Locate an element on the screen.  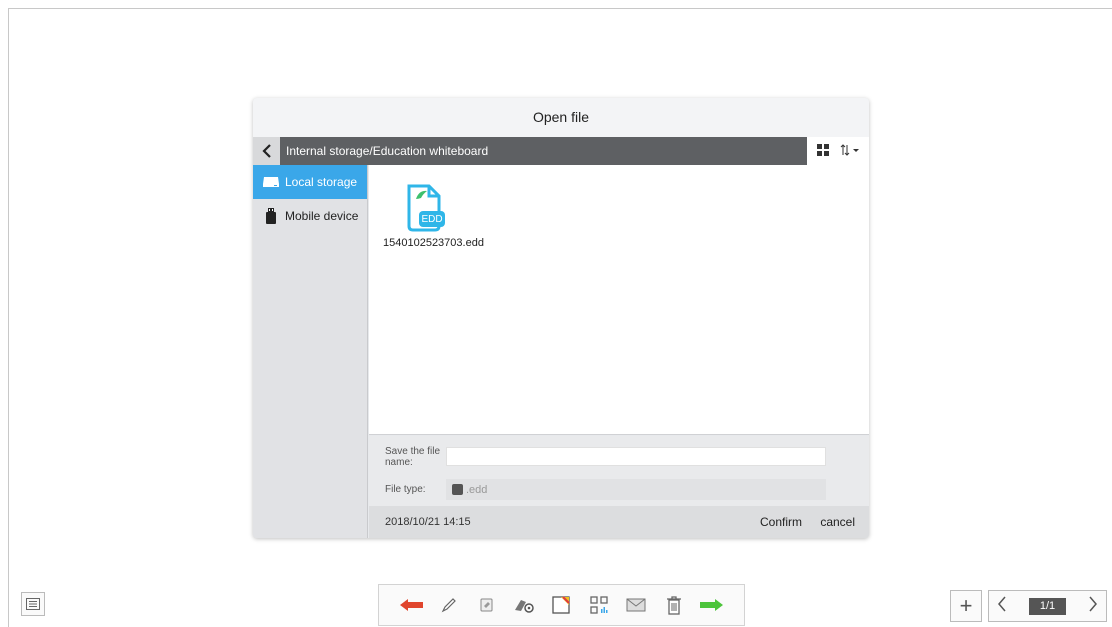
view-controls is located at coordinates (838, 151).